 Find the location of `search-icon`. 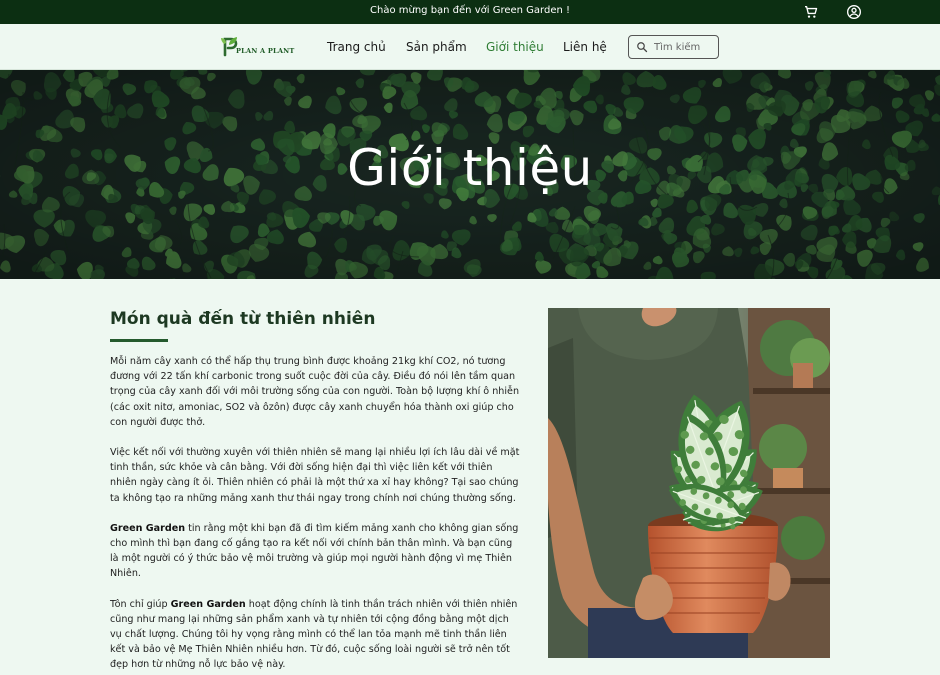

search-icon is located at coordinates (642, 47).